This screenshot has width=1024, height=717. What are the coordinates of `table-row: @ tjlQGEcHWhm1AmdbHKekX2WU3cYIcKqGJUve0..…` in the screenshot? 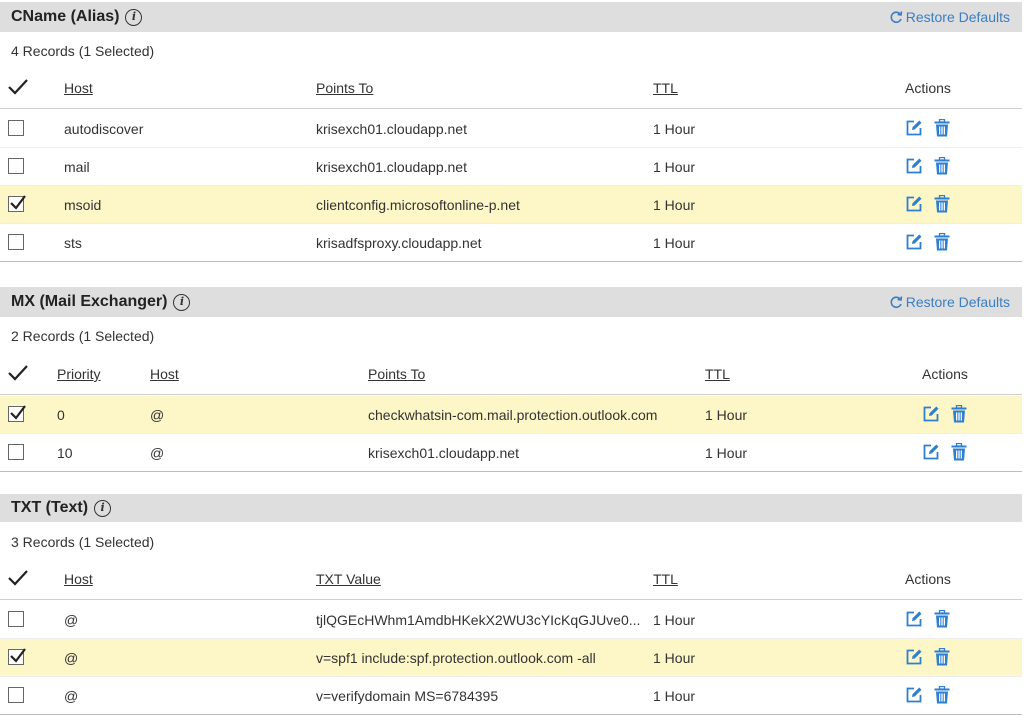 It's located at (511, 620).